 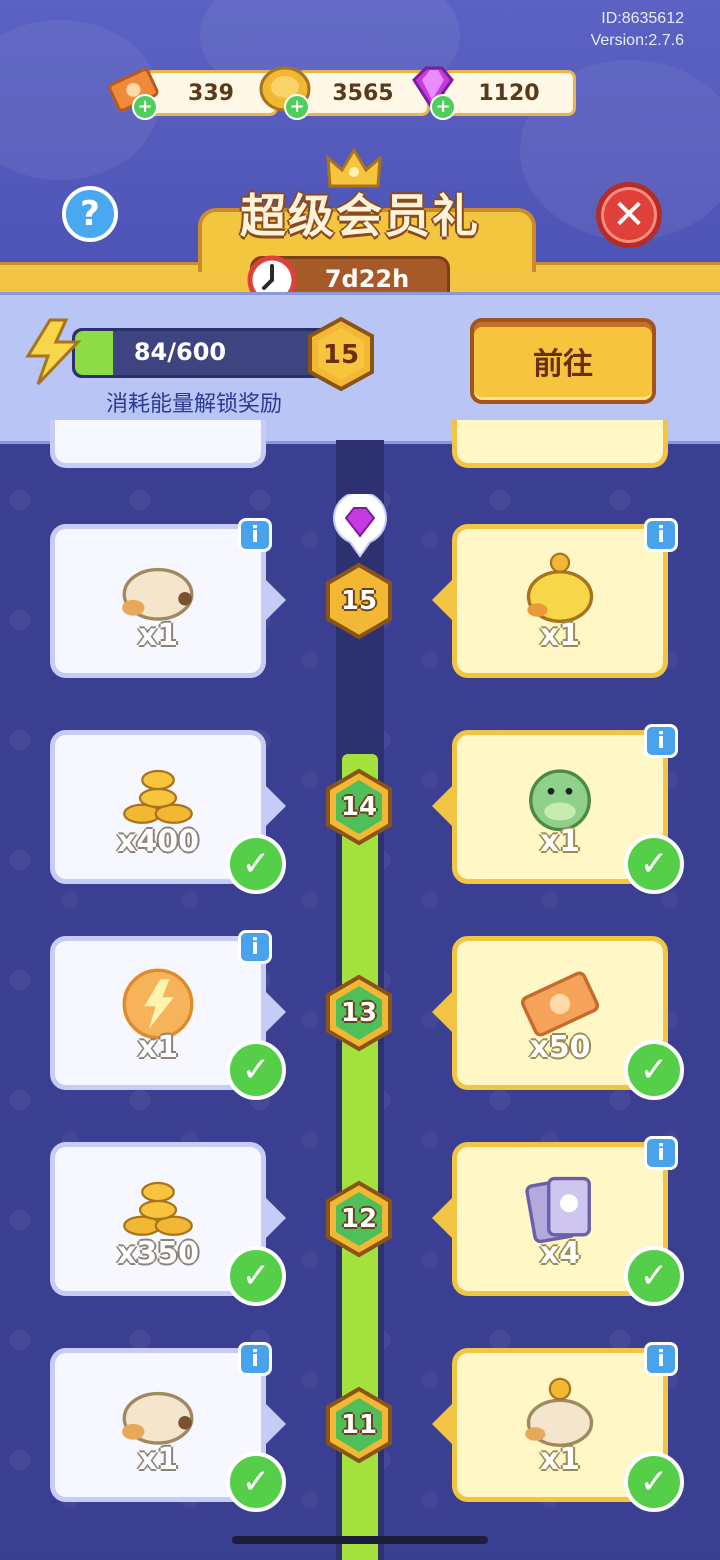 What do you see at coordinates (637, 30) in the screenshot?
I see `account-info: ID:8635612 Version:2.7.6` at bounding box center [637, 30].